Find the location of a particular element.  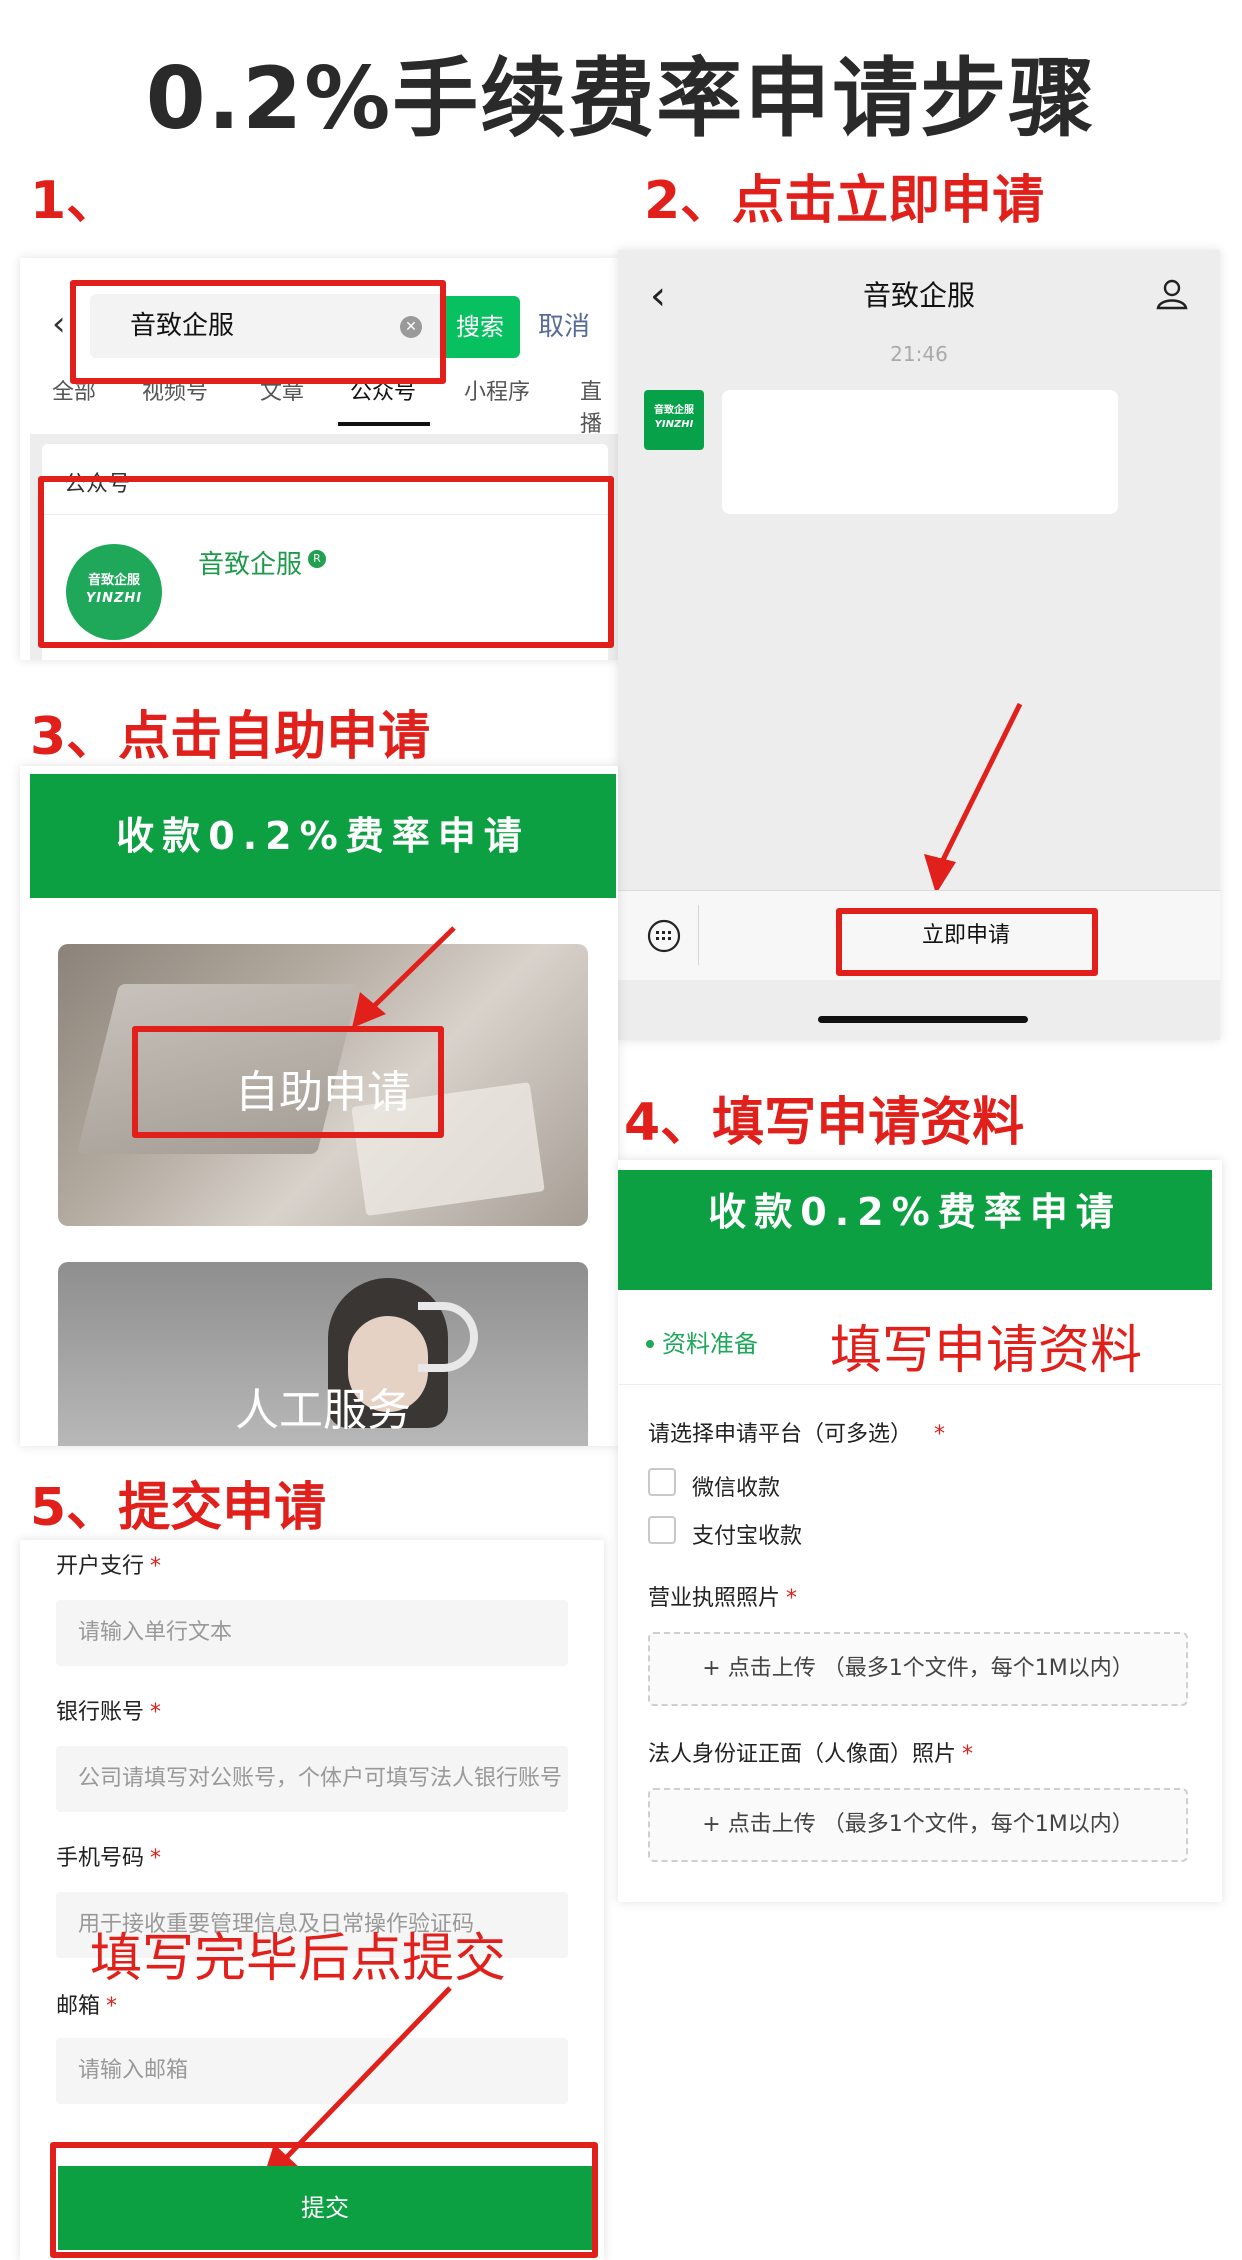

section-dot is located at coordinates (650, 1344).